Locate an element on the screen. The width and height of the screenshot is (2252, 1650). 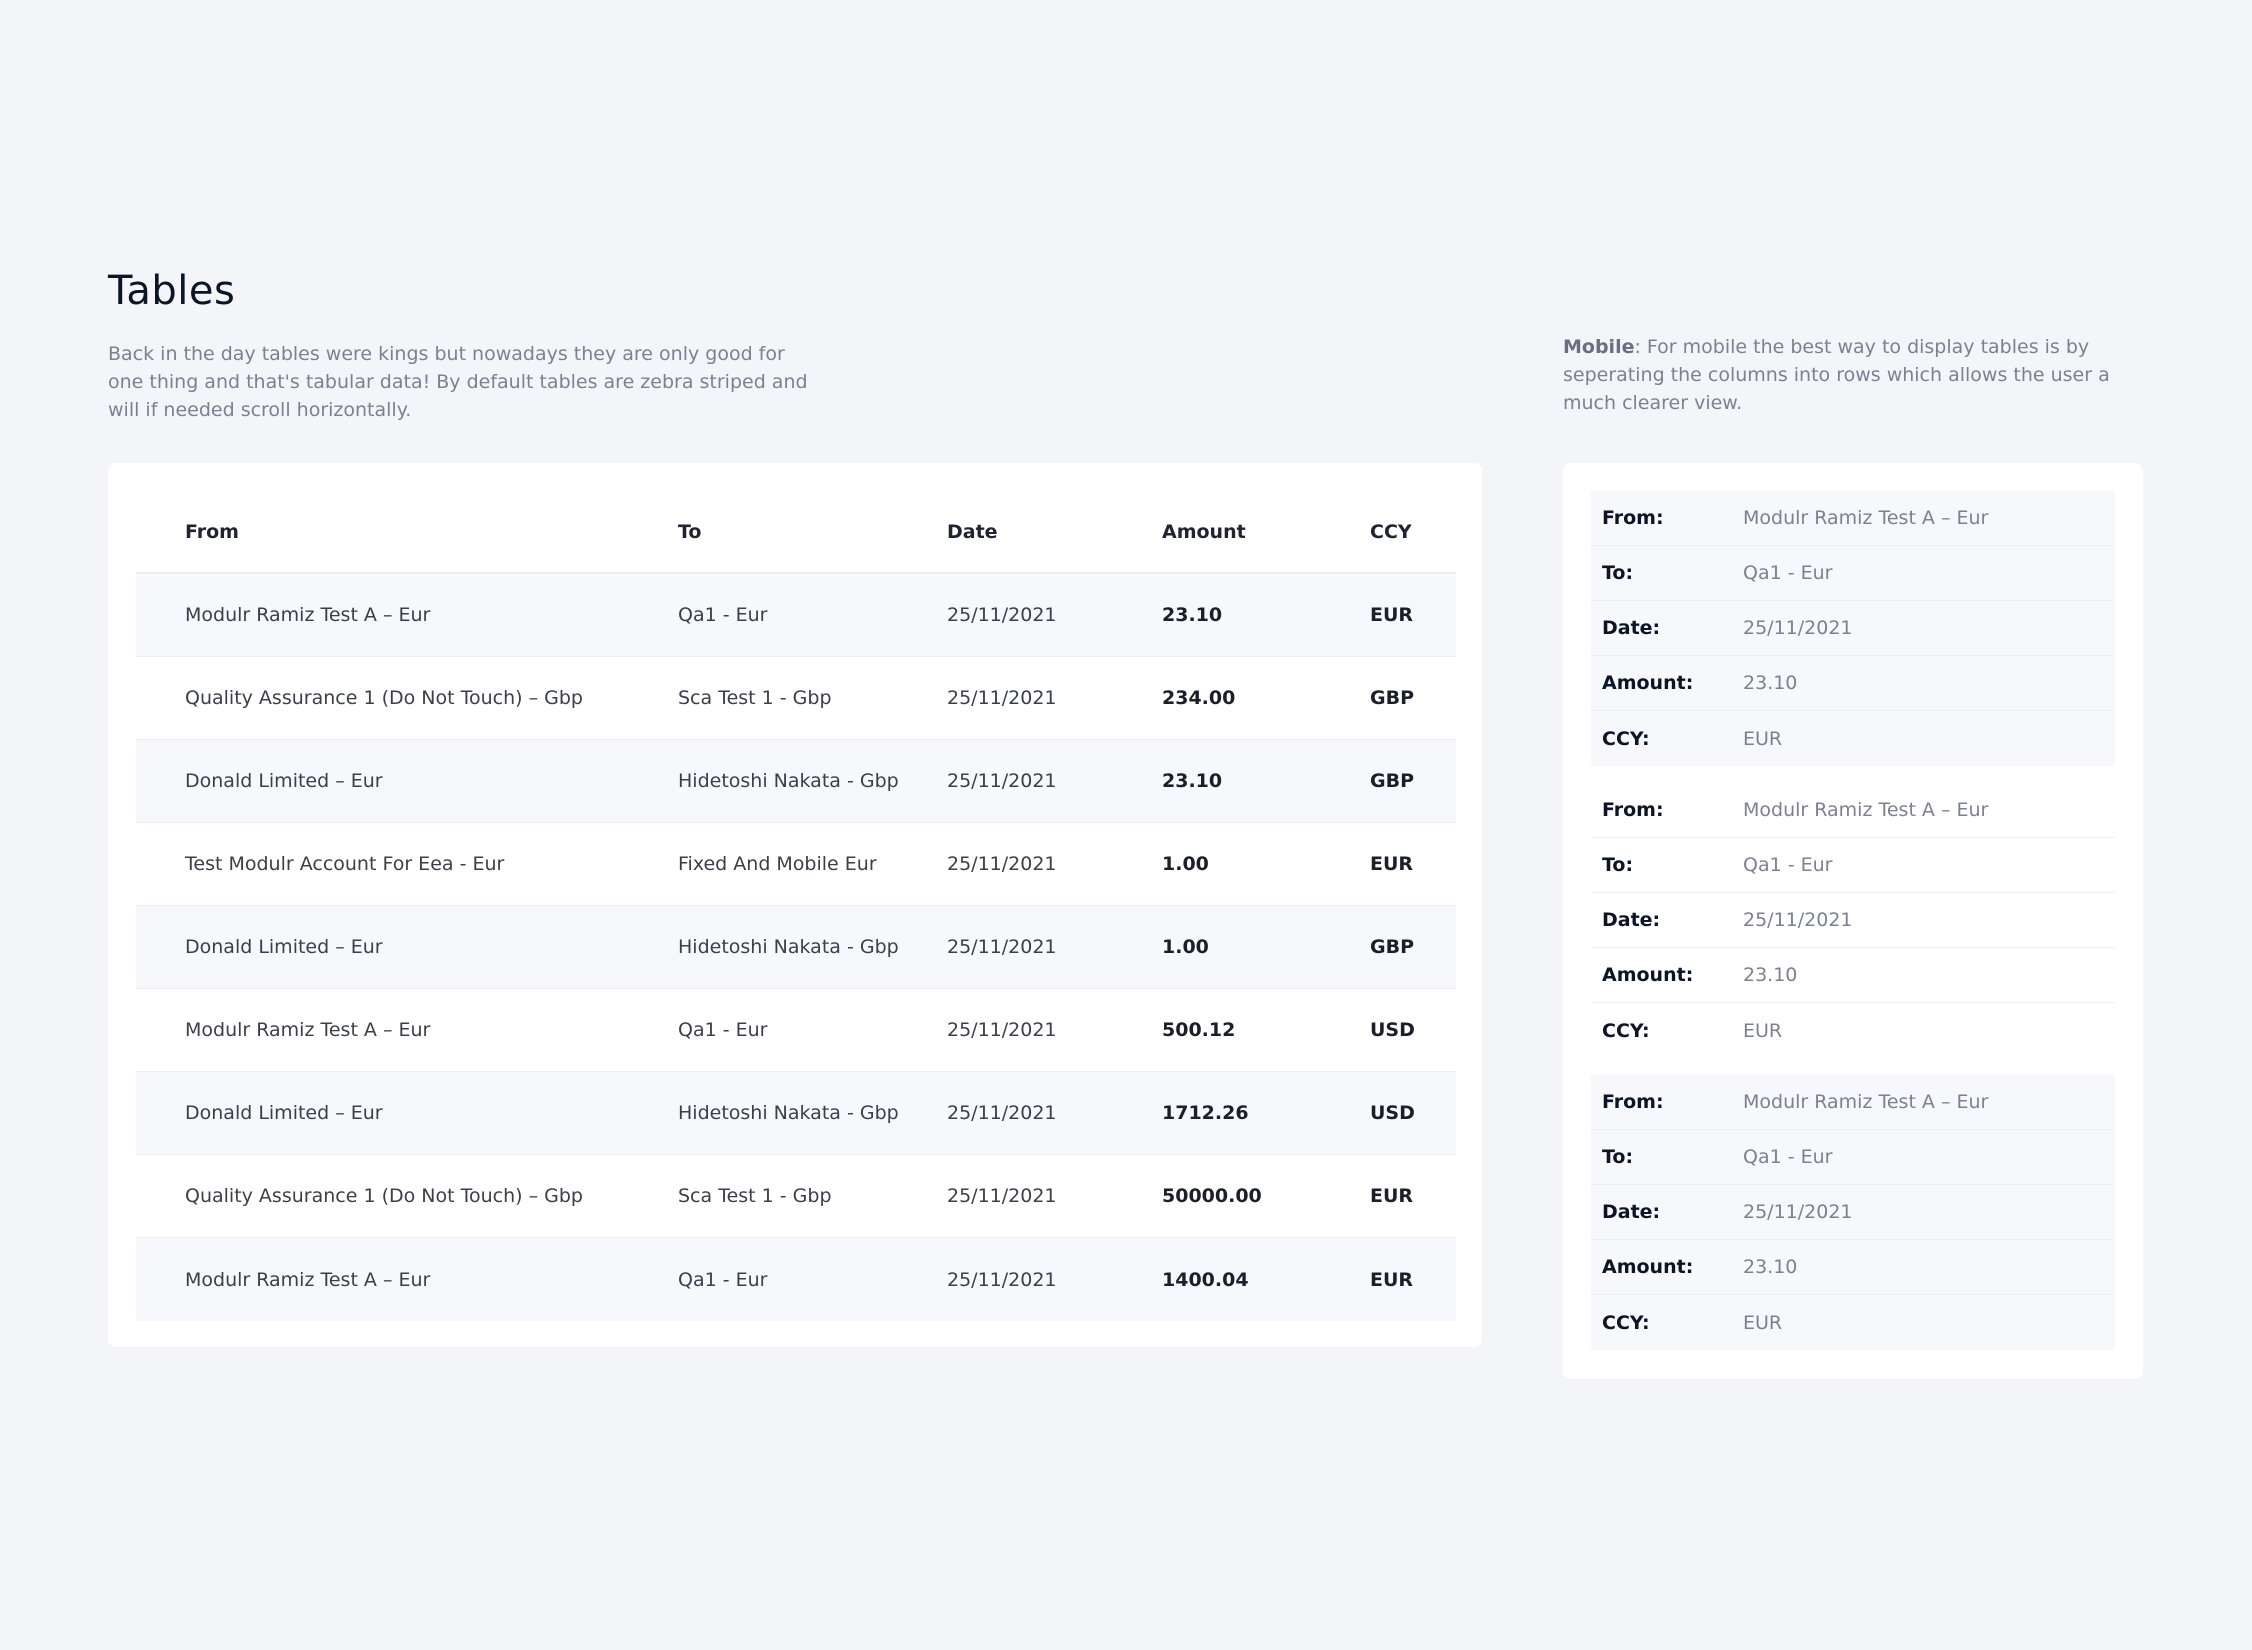
cell-amount: 1400.04 is located at coordinates (1205, 1279).